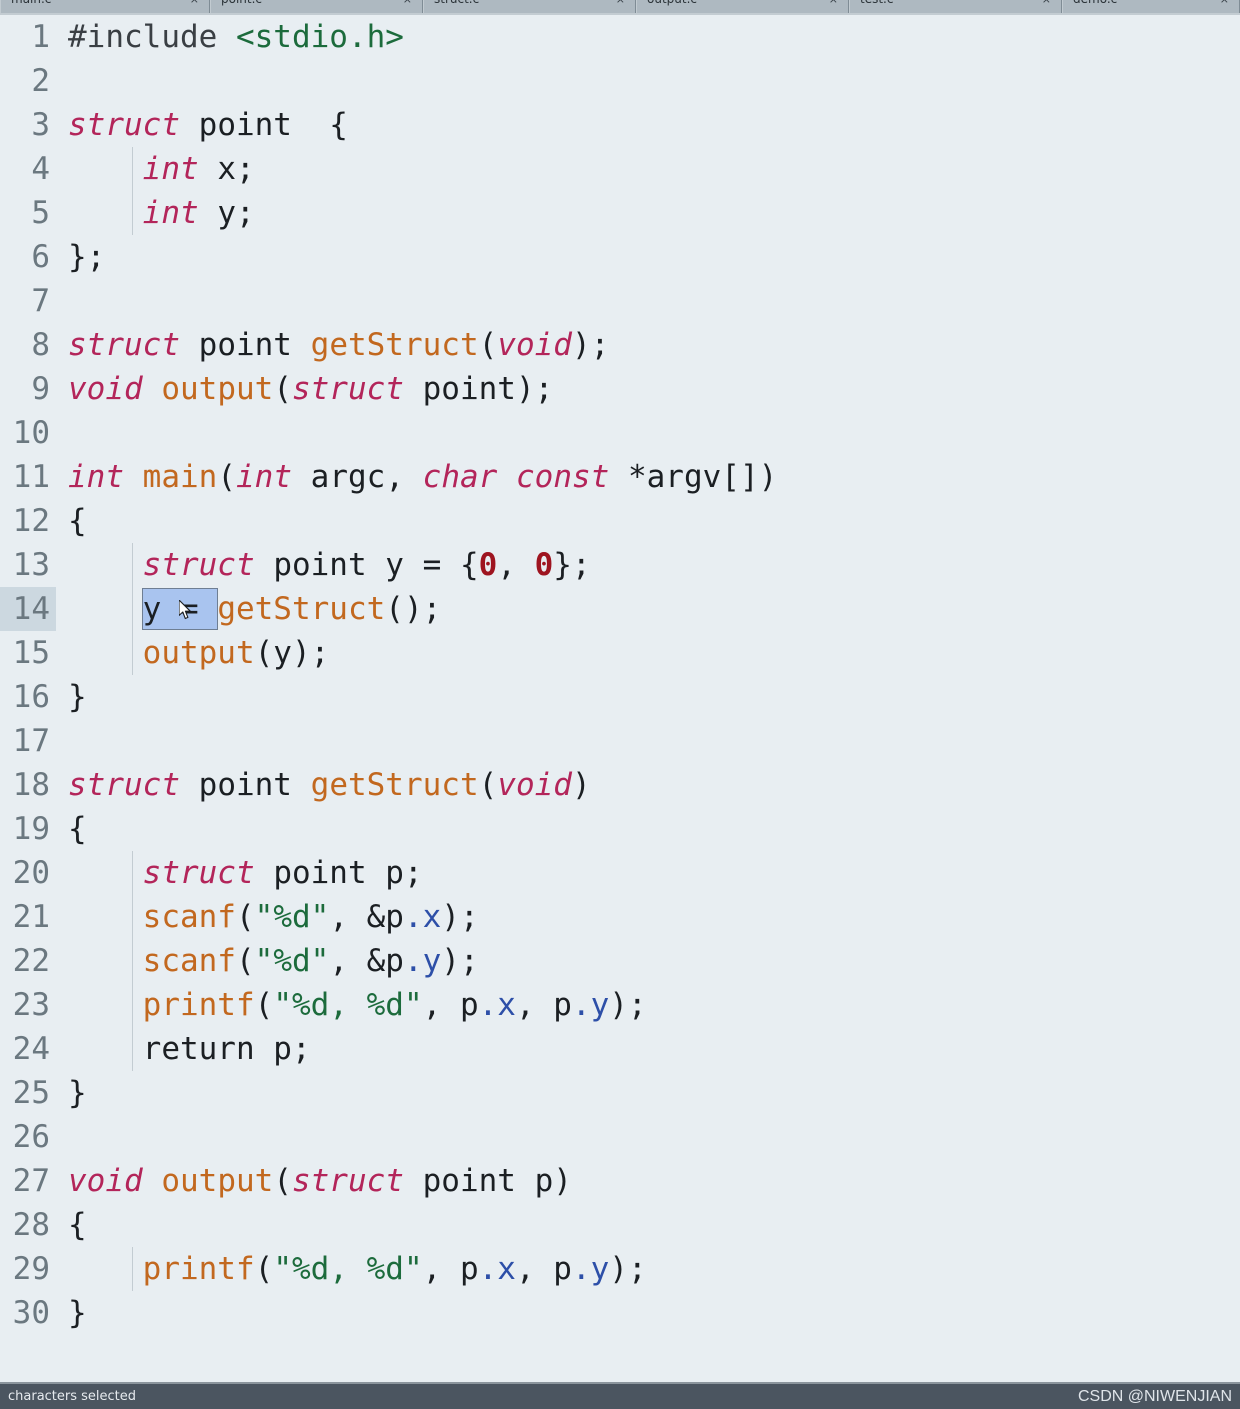  Describe the element at coordinates (31, 1313) in the screenshot. I see `line-number: 30` at that location.